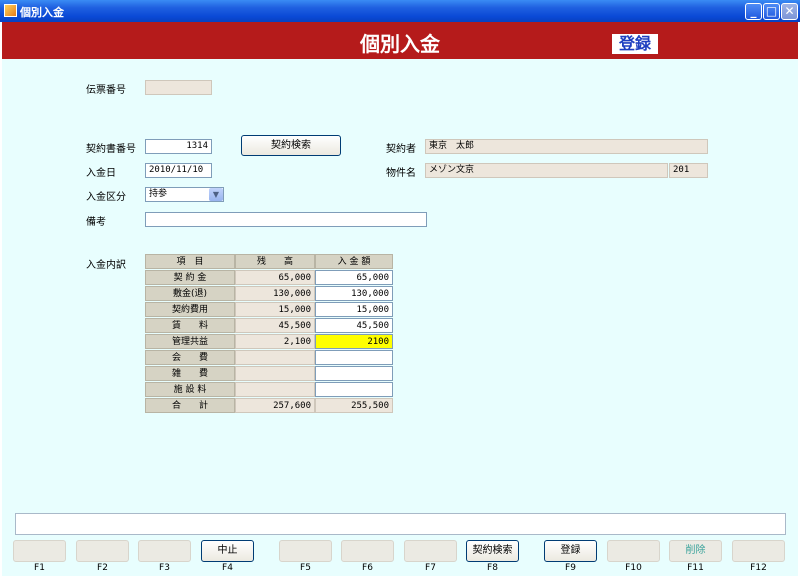 This screenshot has width=800, height=578. I want to click on row-balance: 130,000, so click(275, 293).